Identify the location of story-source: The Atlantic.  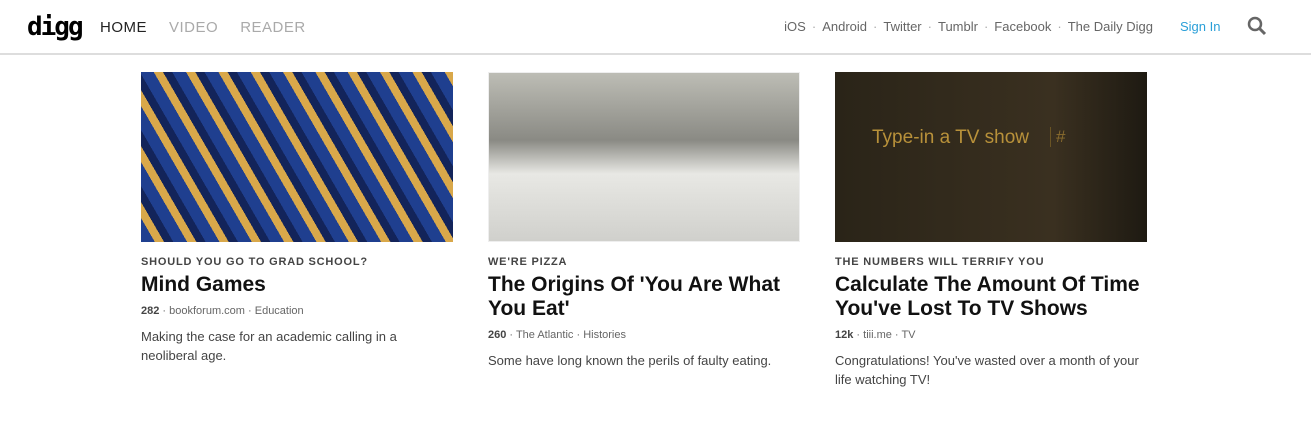
(544, 335).